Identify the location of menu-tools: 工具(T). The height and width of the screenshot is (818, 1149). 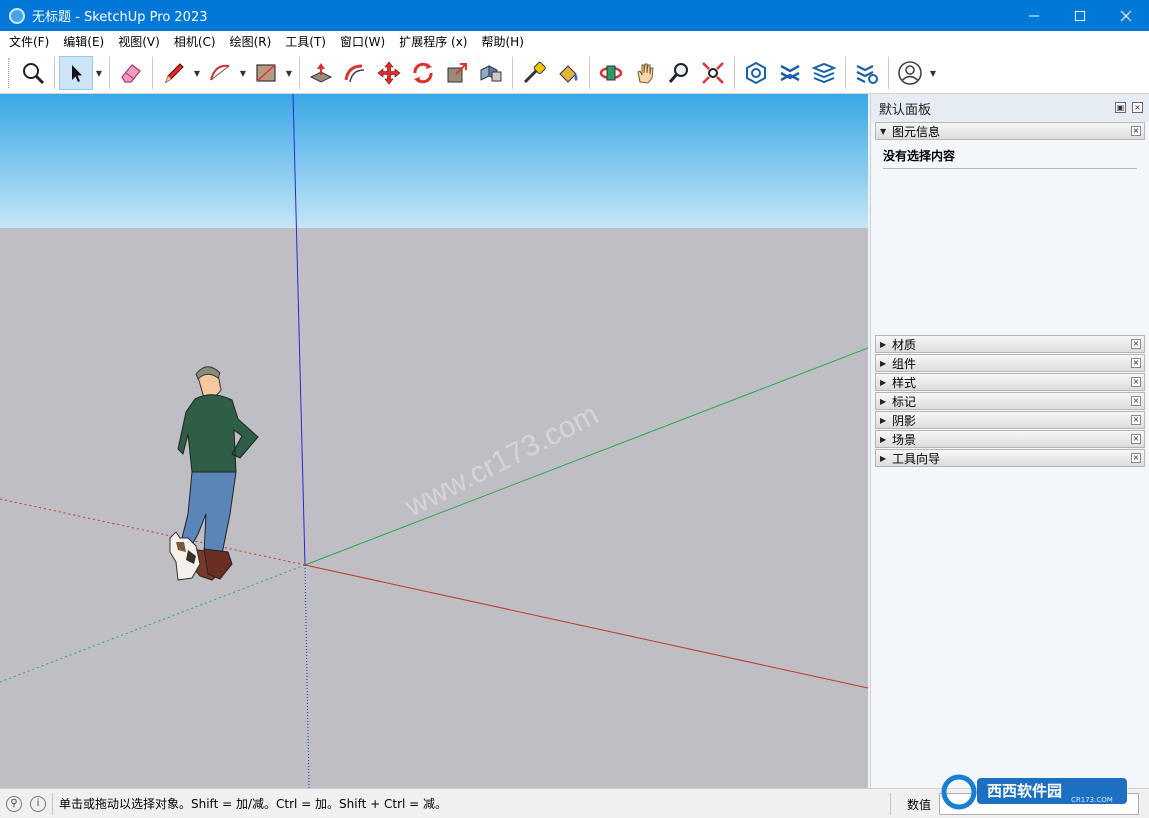
(305, 42).